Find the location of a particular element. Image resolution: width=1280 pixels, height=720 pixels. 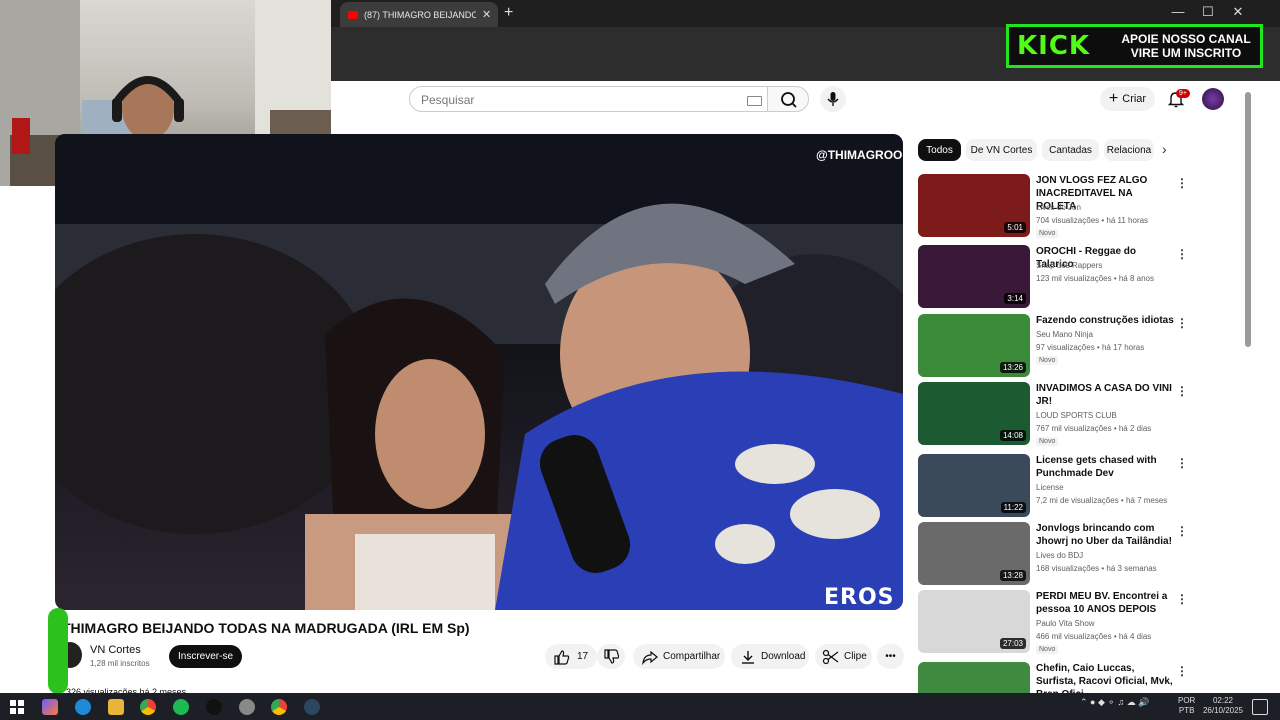

video-thumbnail: 27:03 is located at coordinates (974, 621).